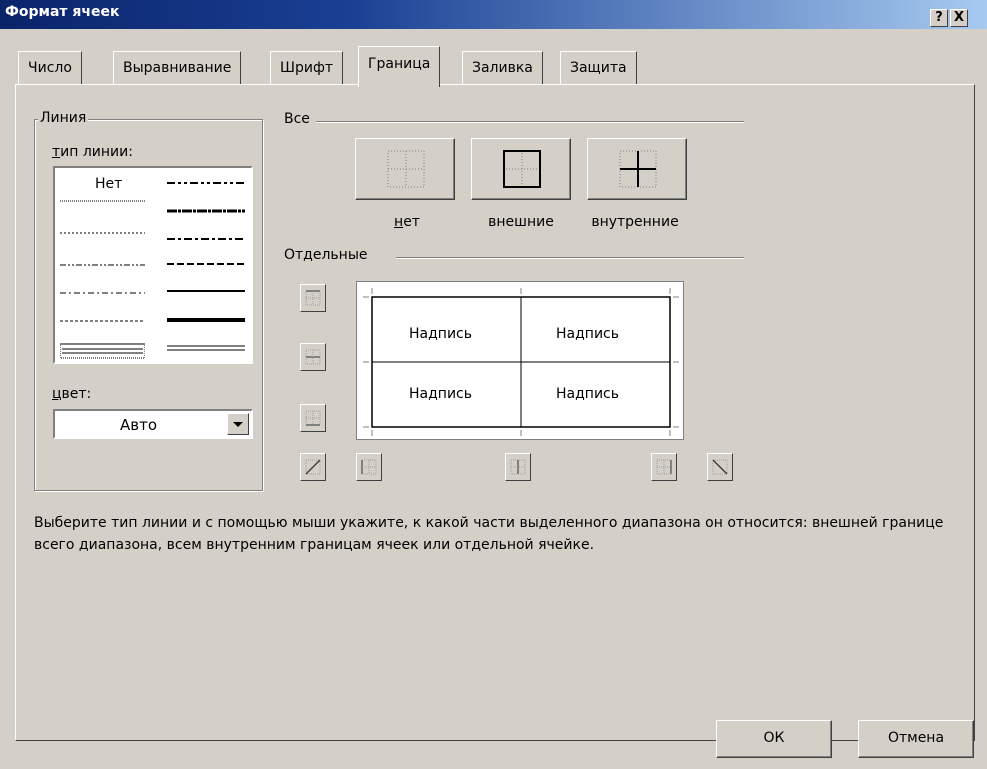  What do you see at coordinates (206, 188) in the screenshot?
I see `line-style-medium-dash-dot-dot` at bounding box center [206, 188].